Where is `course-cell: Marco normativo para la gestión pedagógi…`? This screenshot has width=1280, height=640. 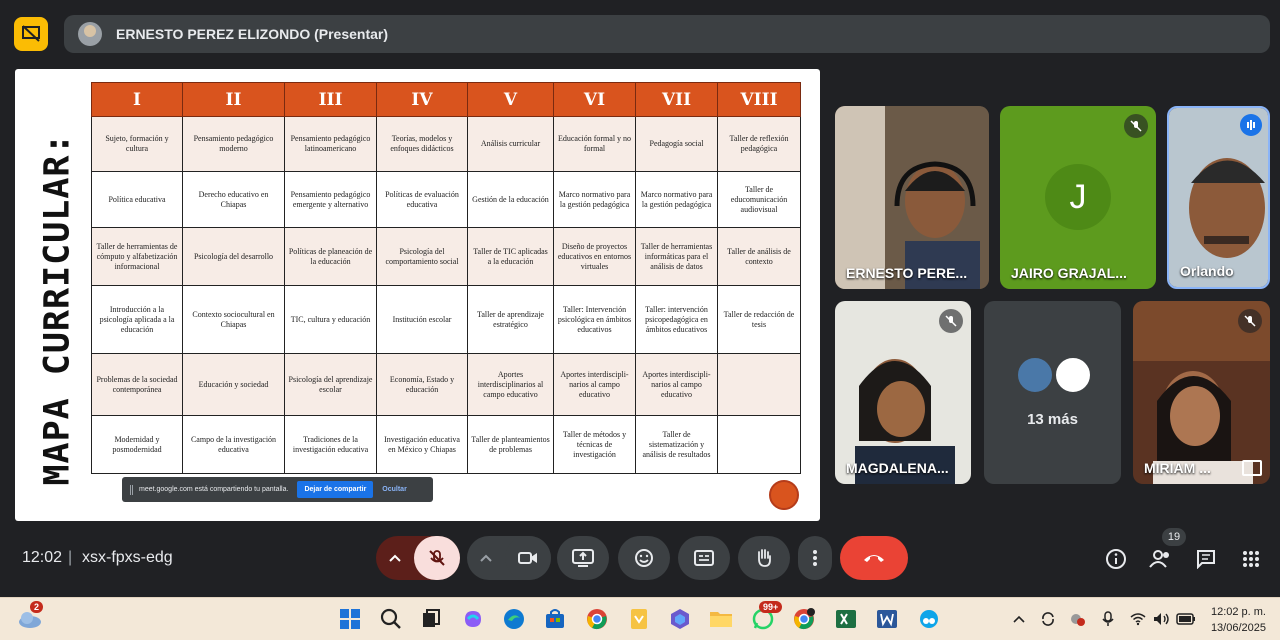 course-cell: Marco normativo para la gestión pedagógi… is located at coordinates (676, 199).